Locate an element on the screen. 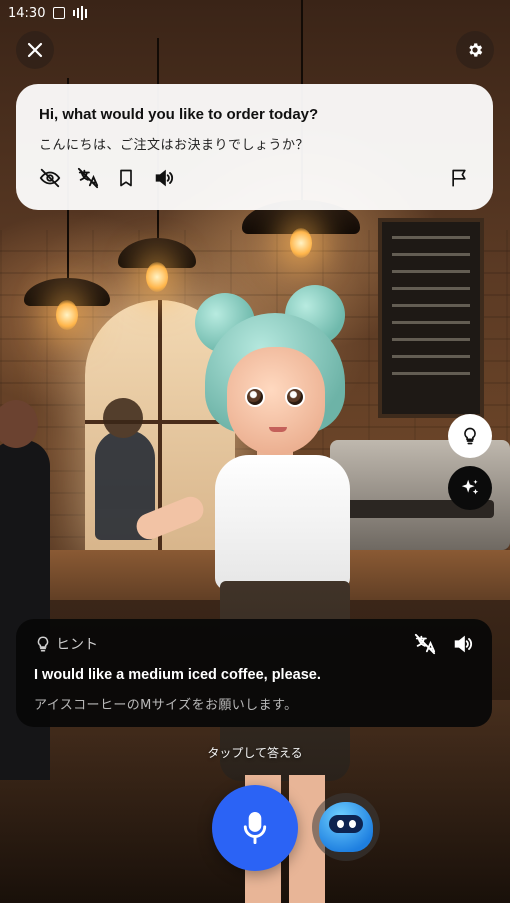 The height and width of the screenshot is (903, 510). close-button is located at coordinates (35, 50).